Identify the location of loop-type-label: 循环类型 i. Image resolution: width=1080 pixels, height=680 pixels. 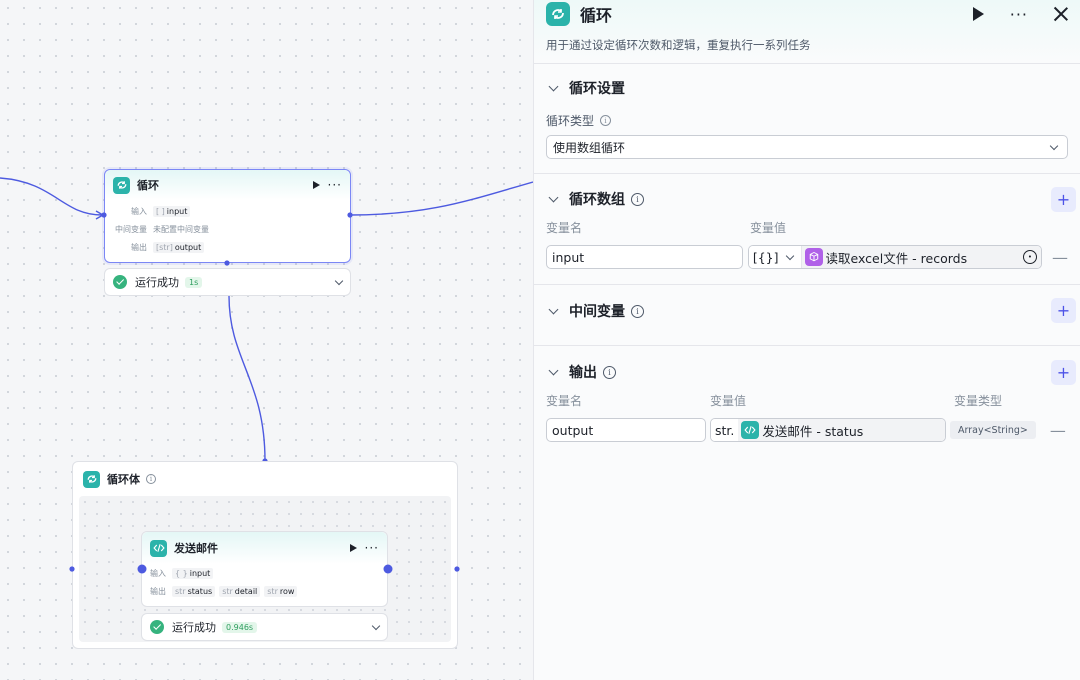
(807, 120).